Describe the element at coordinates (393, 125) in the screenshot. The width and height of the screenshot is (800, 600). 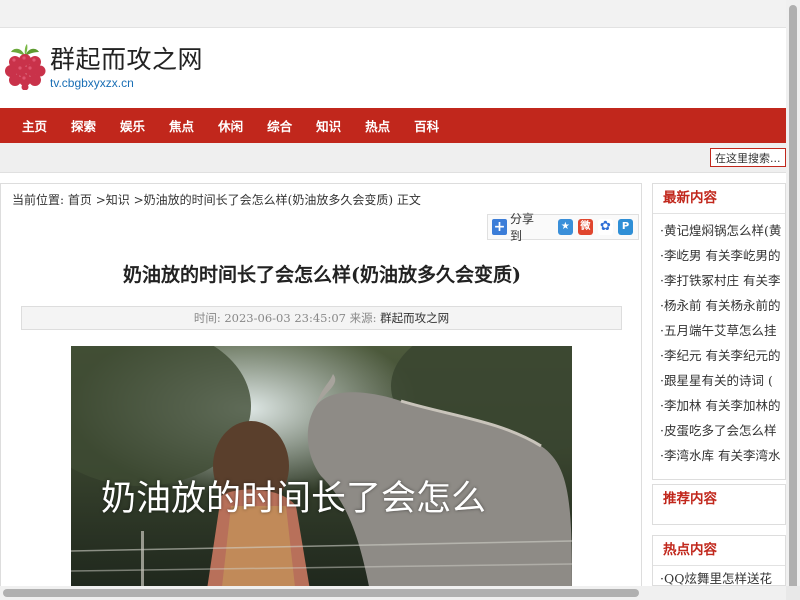
I see `main-nav: 主页 探索 娱乐 焦点 休闲 综合 知识 热点 百科` at that location.